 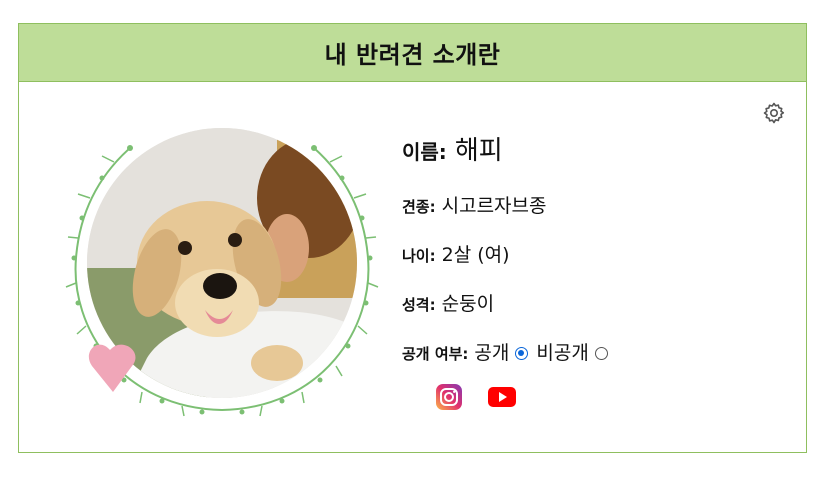 What do you see at coordinates (419, 207) in the screenshot?
I see `breed-label: 견종:` at bounding box center [419, 207].